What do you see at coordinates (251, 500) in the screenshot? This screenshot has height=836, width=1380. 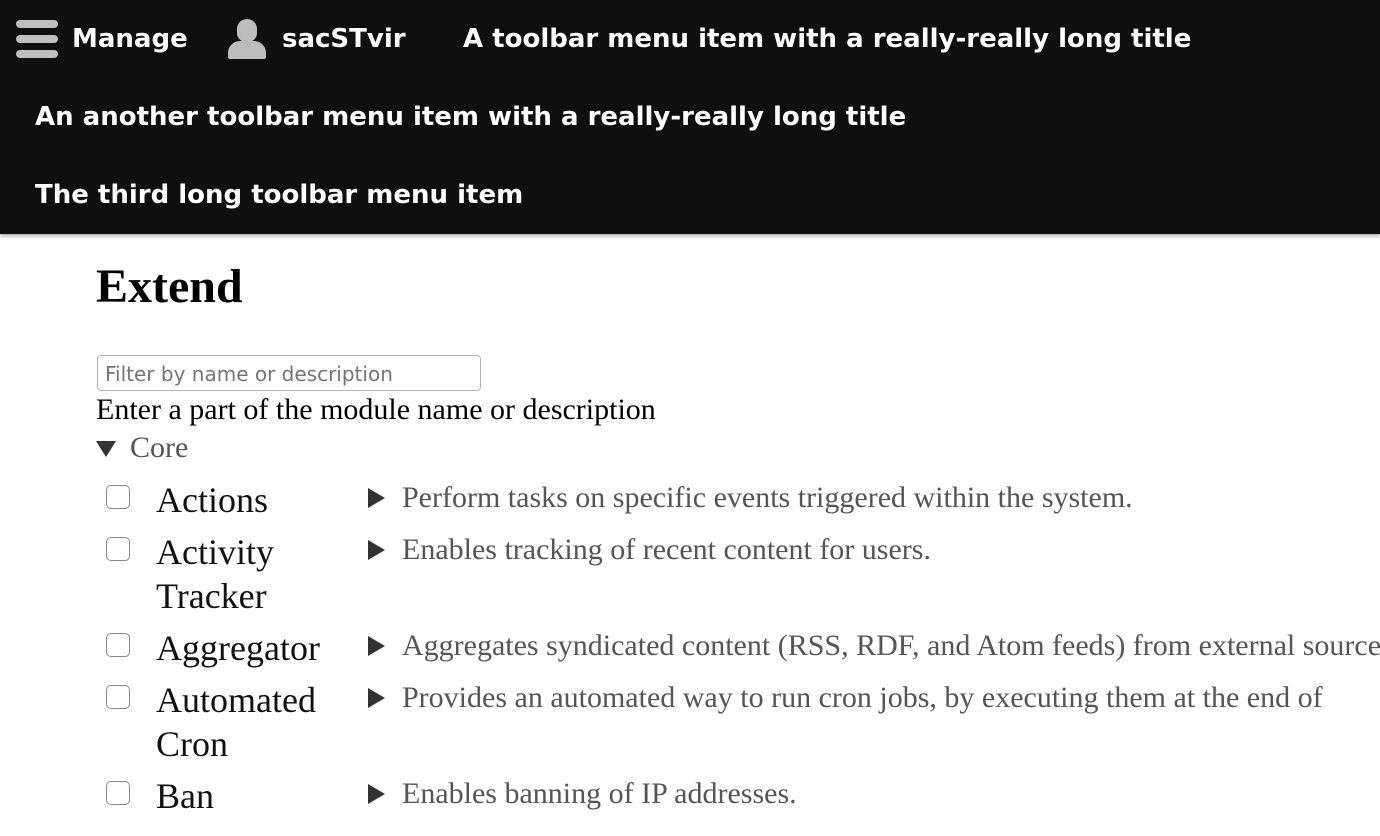 I see `module-name: Actions` at bounding box center [251, 500].